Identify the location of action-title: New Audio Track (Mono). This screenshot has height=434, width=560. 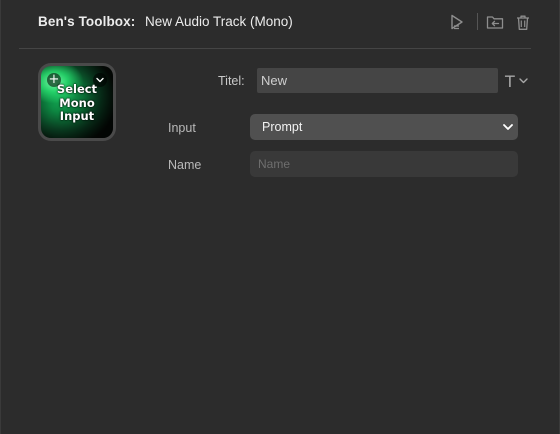
(219, 21).